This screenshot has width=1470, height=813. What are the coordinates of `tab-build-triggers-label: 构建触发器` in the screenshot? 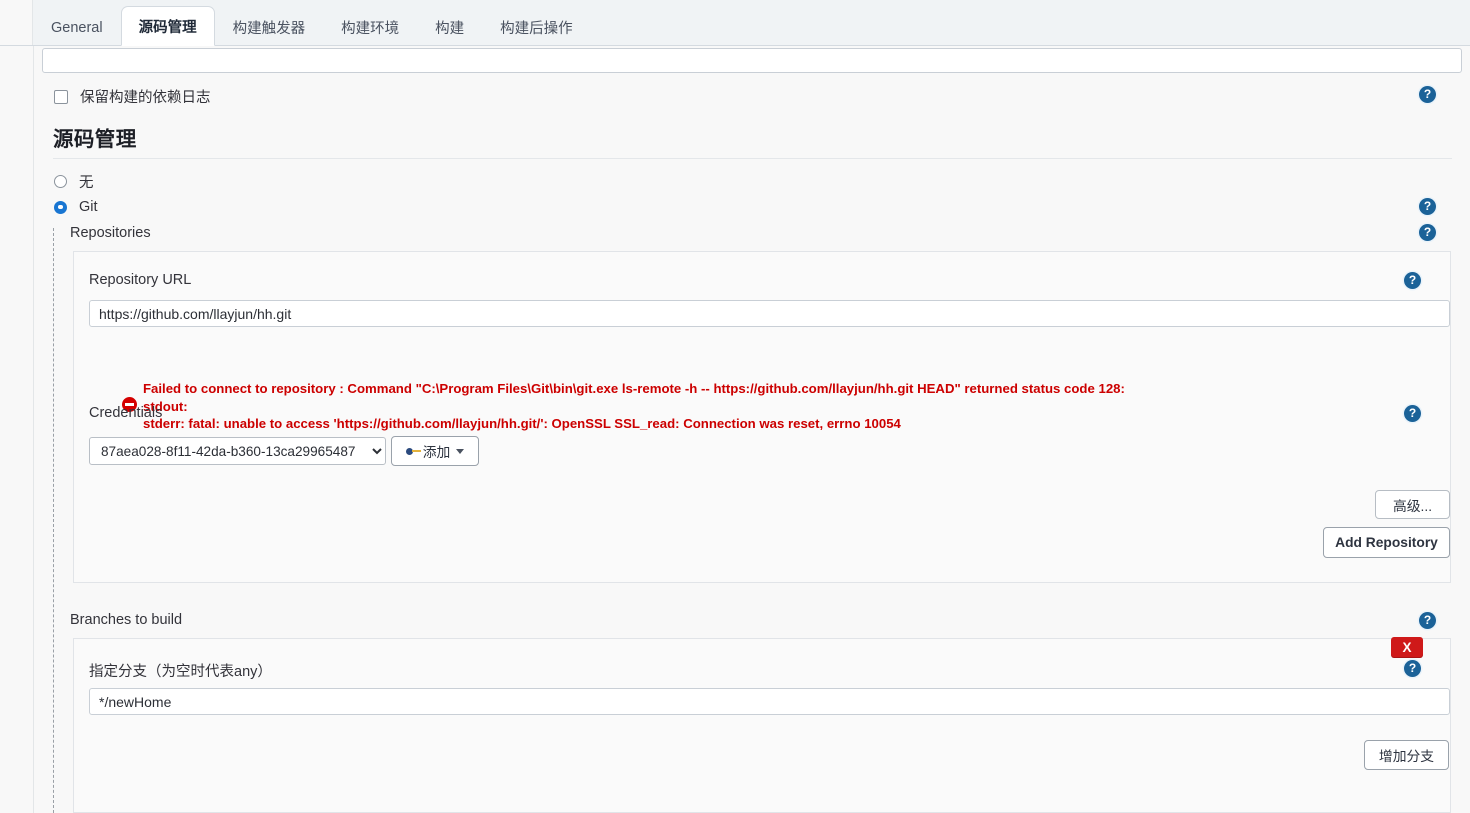 It's located at (269, 29).